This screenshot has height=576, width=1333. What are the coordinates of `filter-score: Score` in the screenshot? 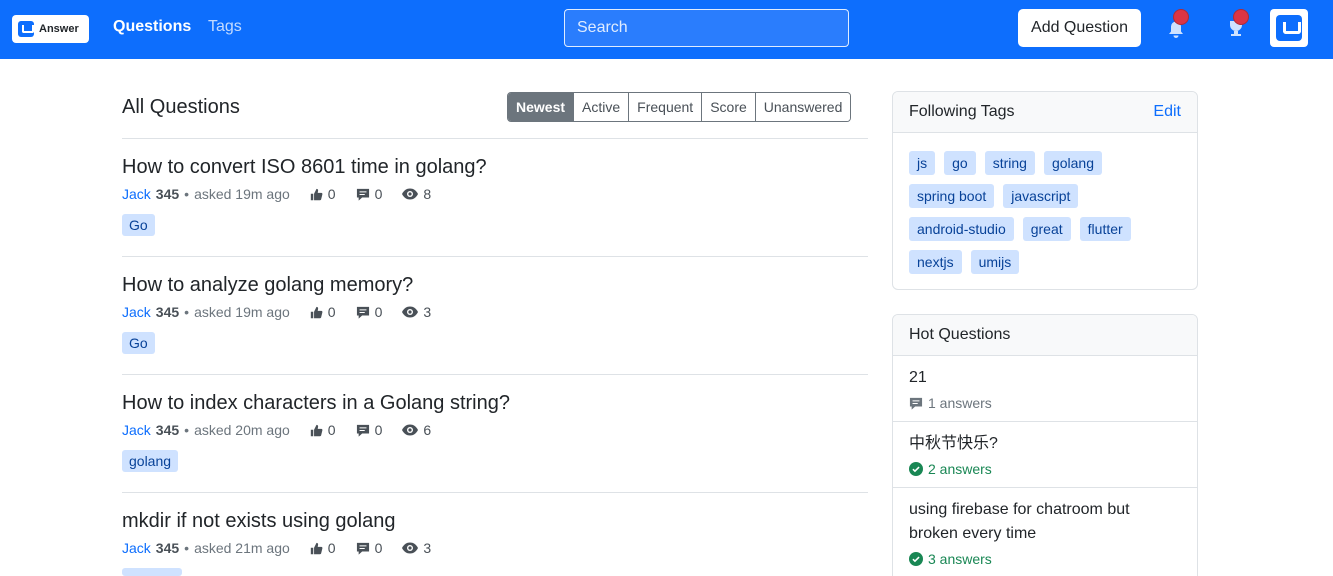 It's located at (728, 107).